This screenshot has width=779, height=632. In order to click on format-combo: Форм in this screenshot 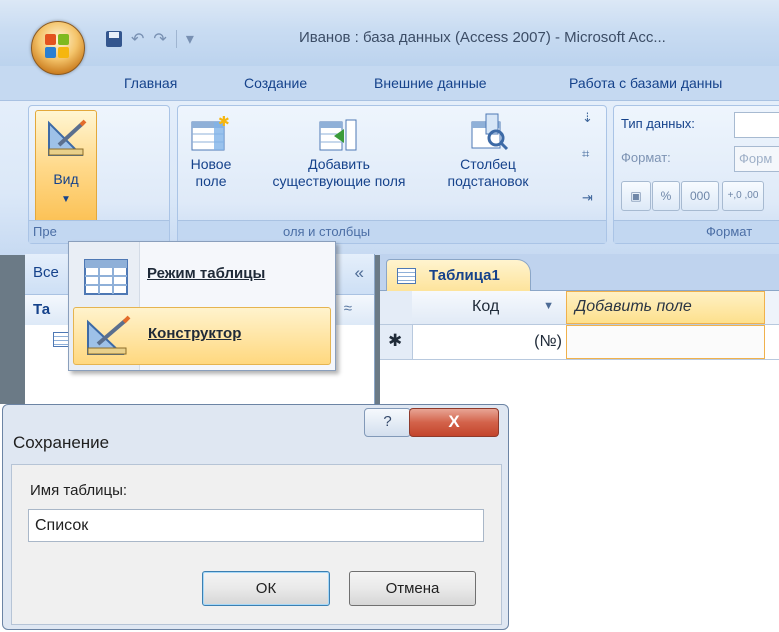, I will do `click(756, 159)`.